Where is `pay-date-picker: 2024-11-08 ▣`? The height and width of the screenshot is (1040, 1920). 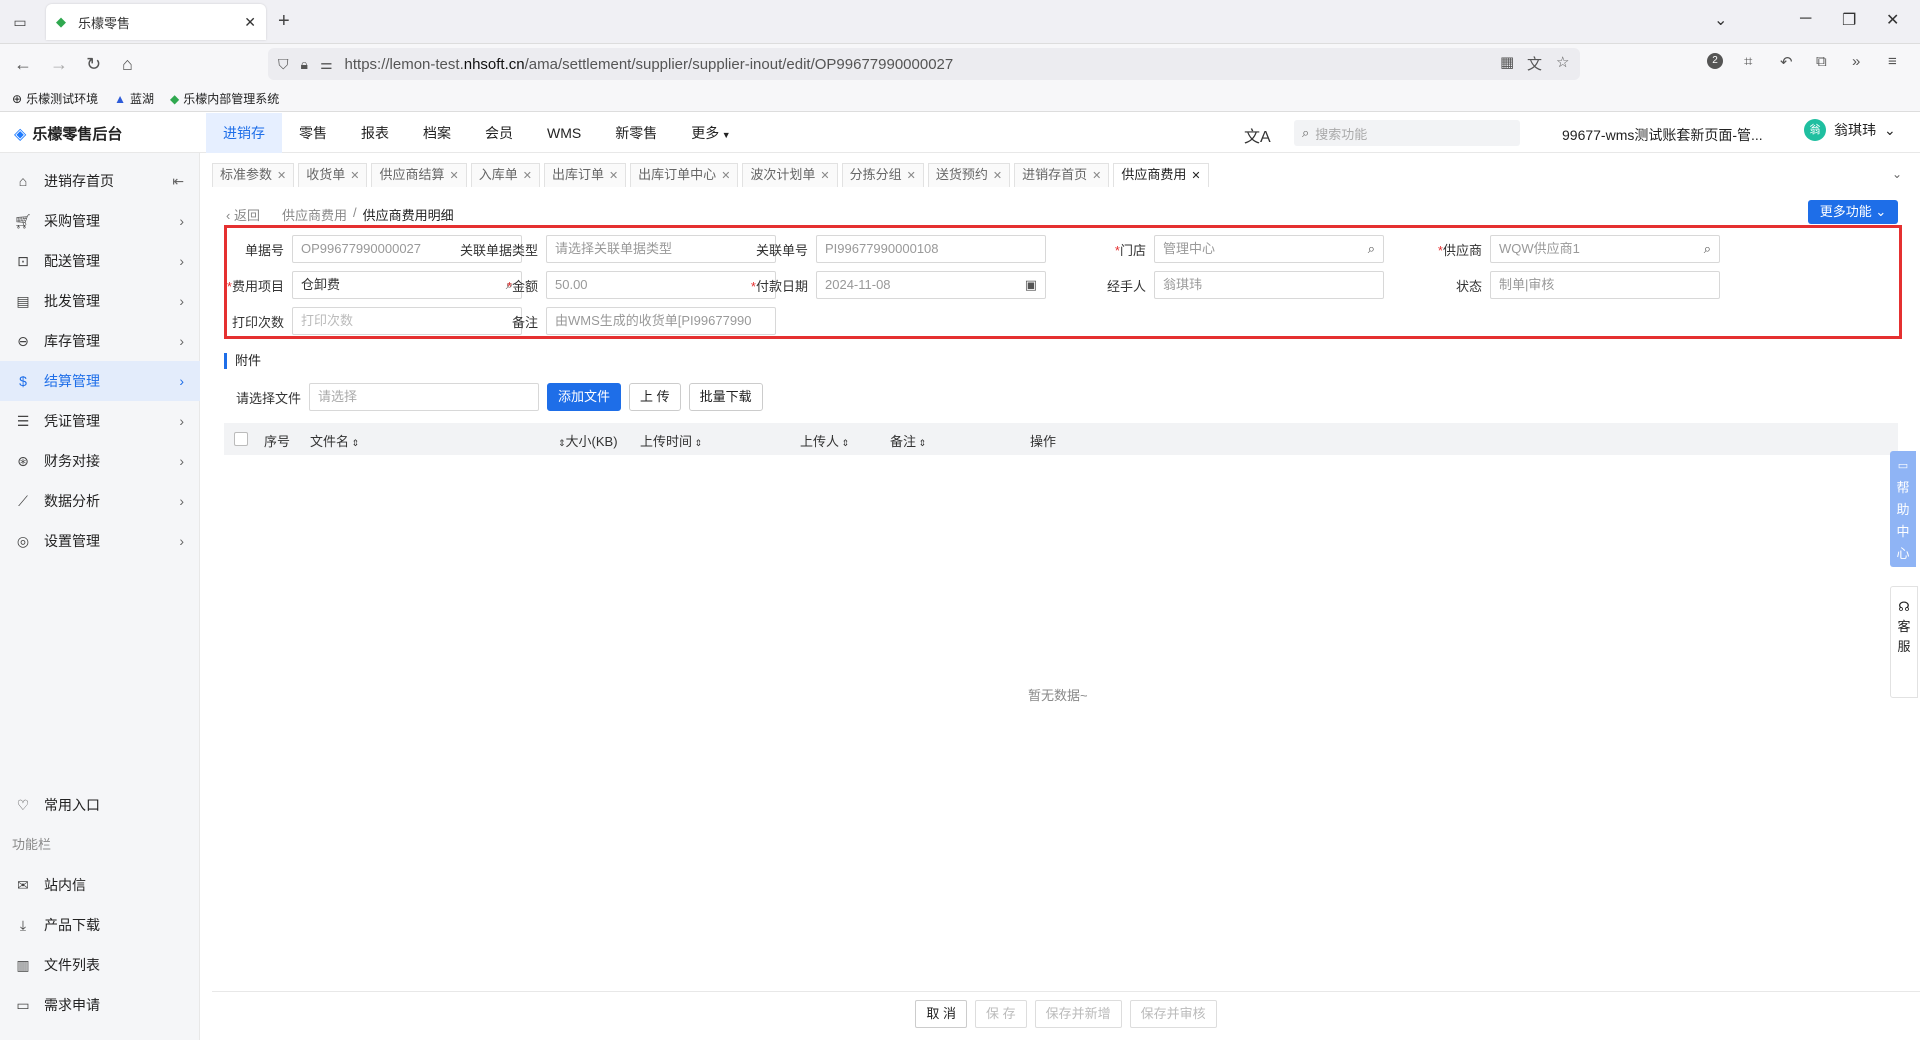 pay-date-picker: 2024-11-08 ▣ is located at coordinates (931, 285).